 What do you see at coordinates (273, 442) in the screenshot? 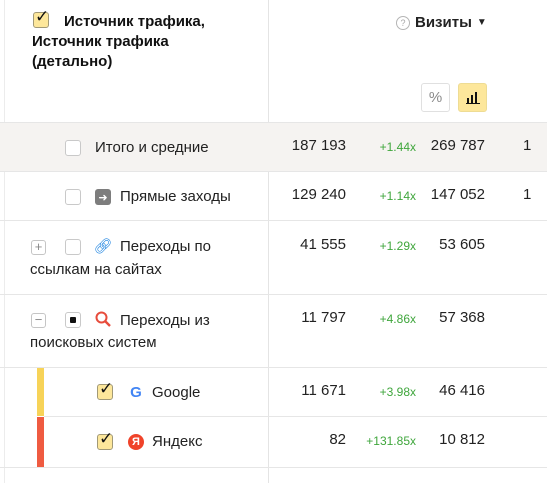
I see `table-row-yandex: Я Яндекс 82 +131.85x 10 812` at bounding box center [273, 442].